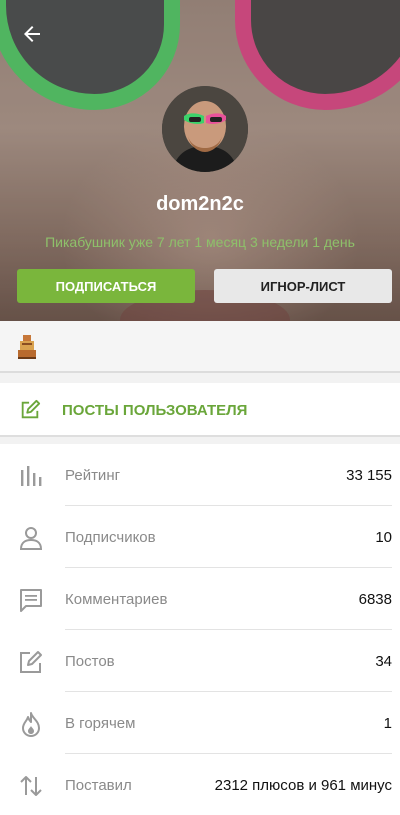  I want to click on stat-label: Комментариев, so click(116, 599).